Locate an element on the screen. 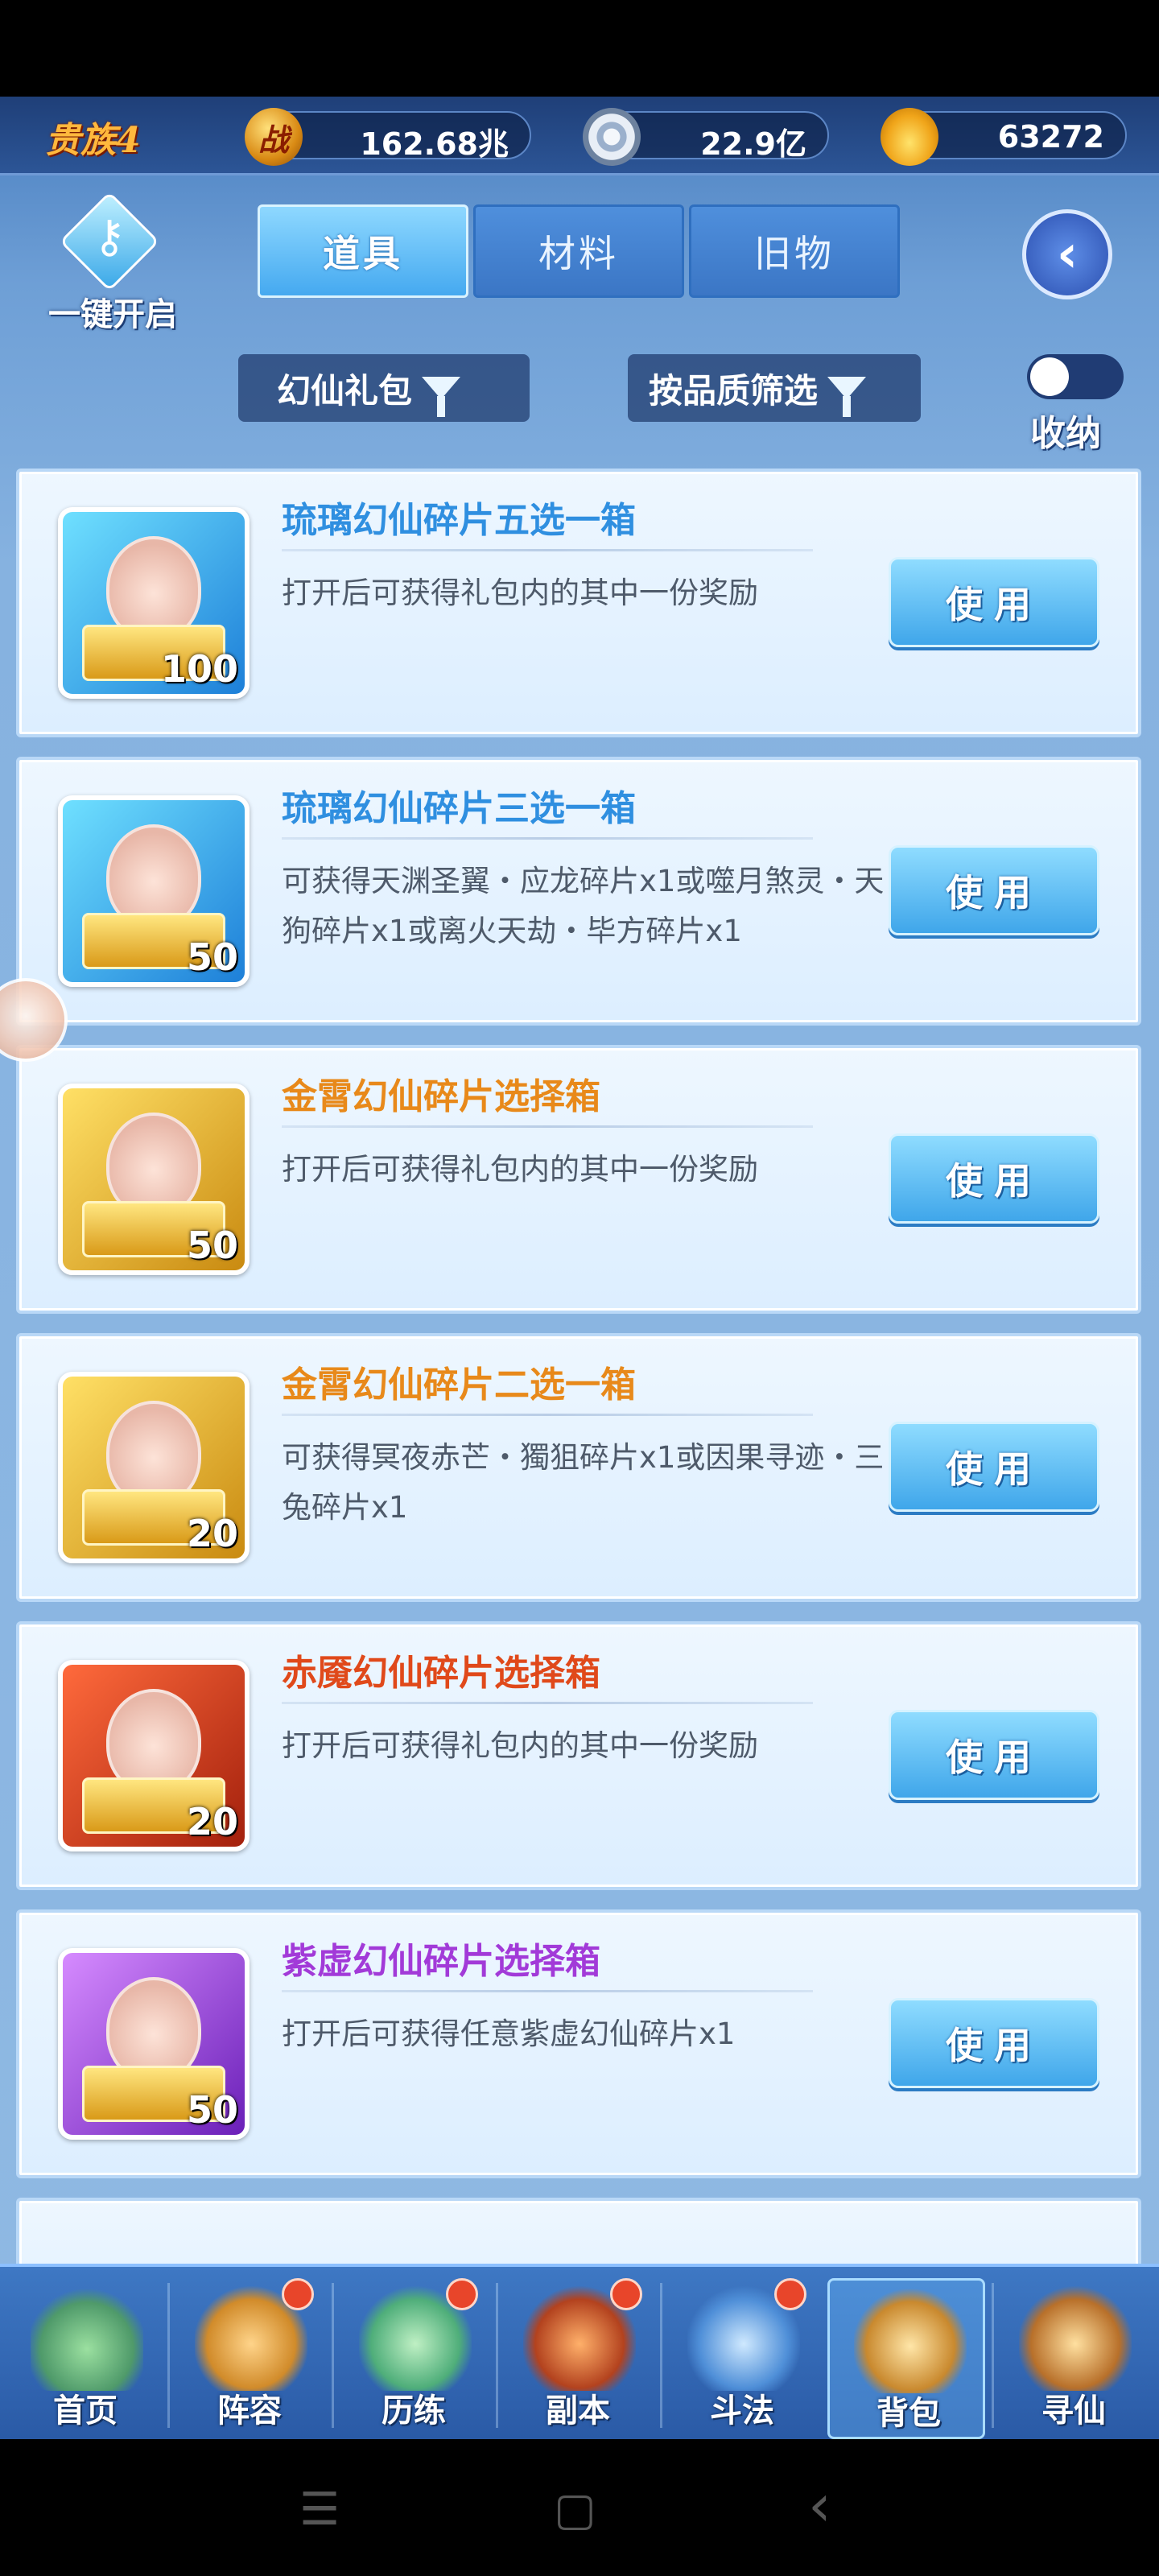 This screenshot has height=2576, width=1159. type-filter-dropdown: 幻仙礼包 is located at coordinates (384, 388).